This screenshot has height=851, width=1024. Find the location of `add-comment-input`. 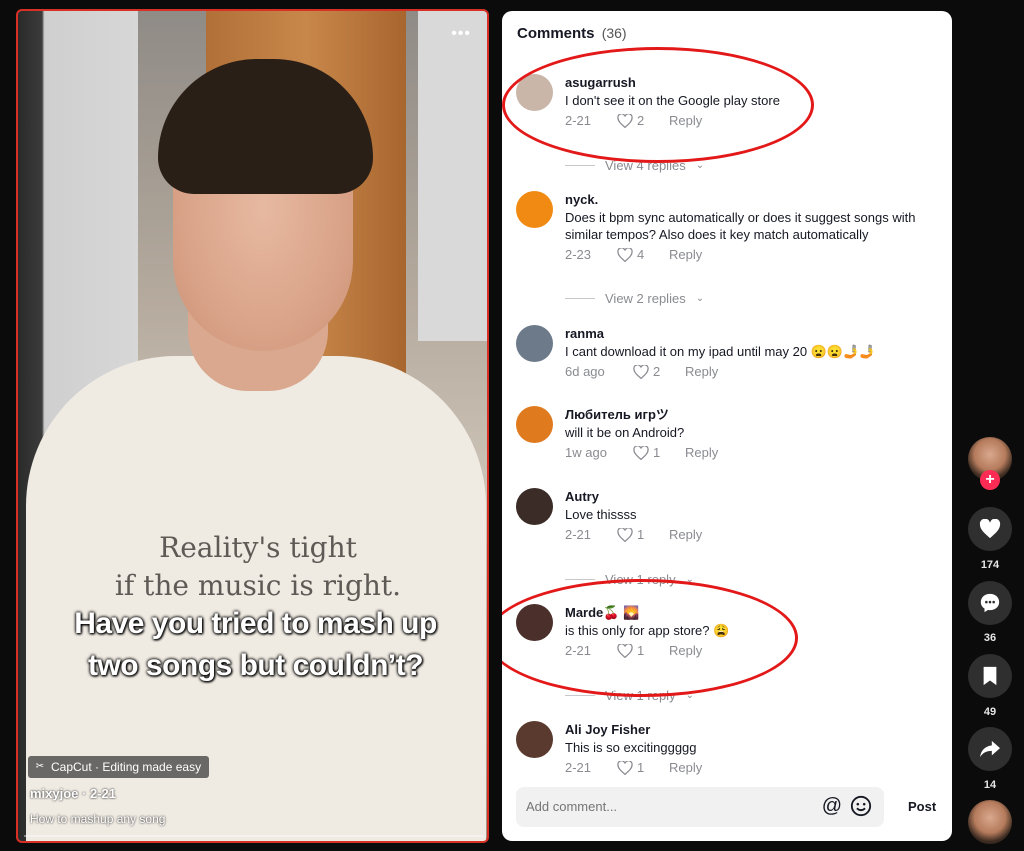

add-comment-input is located at coordinates (666, 806).